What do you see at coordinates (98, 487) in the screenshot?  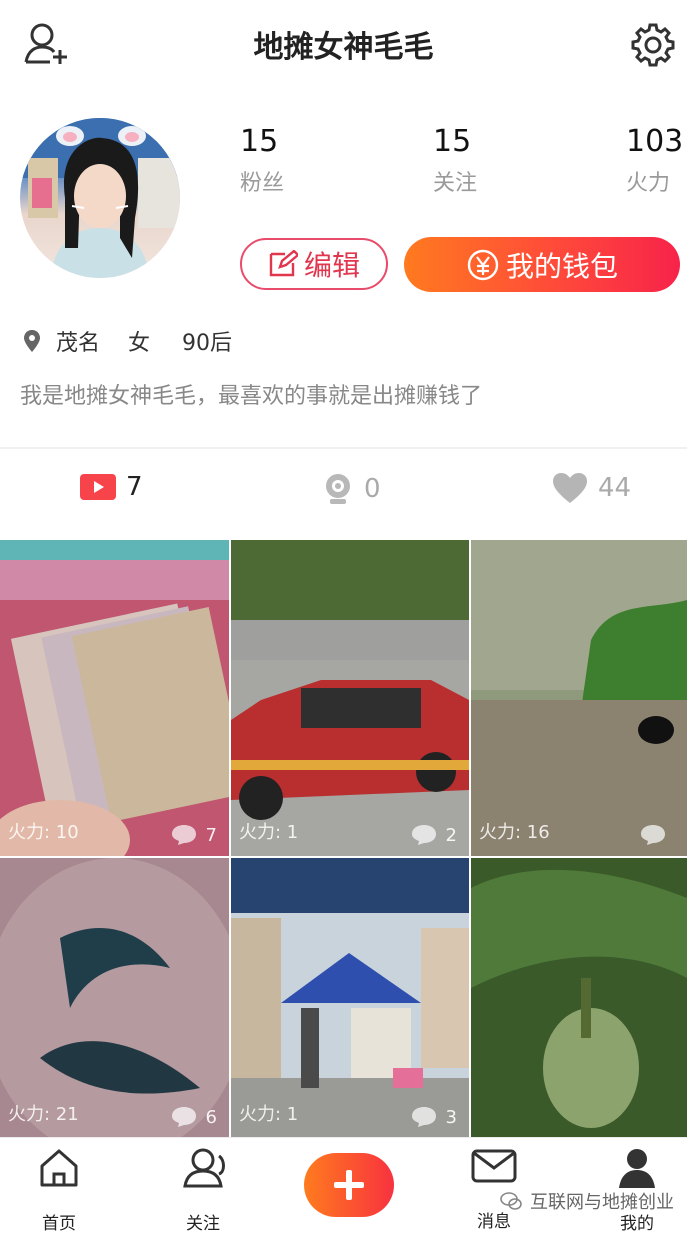 I see `video-icon` at bounding box center [98, 487].